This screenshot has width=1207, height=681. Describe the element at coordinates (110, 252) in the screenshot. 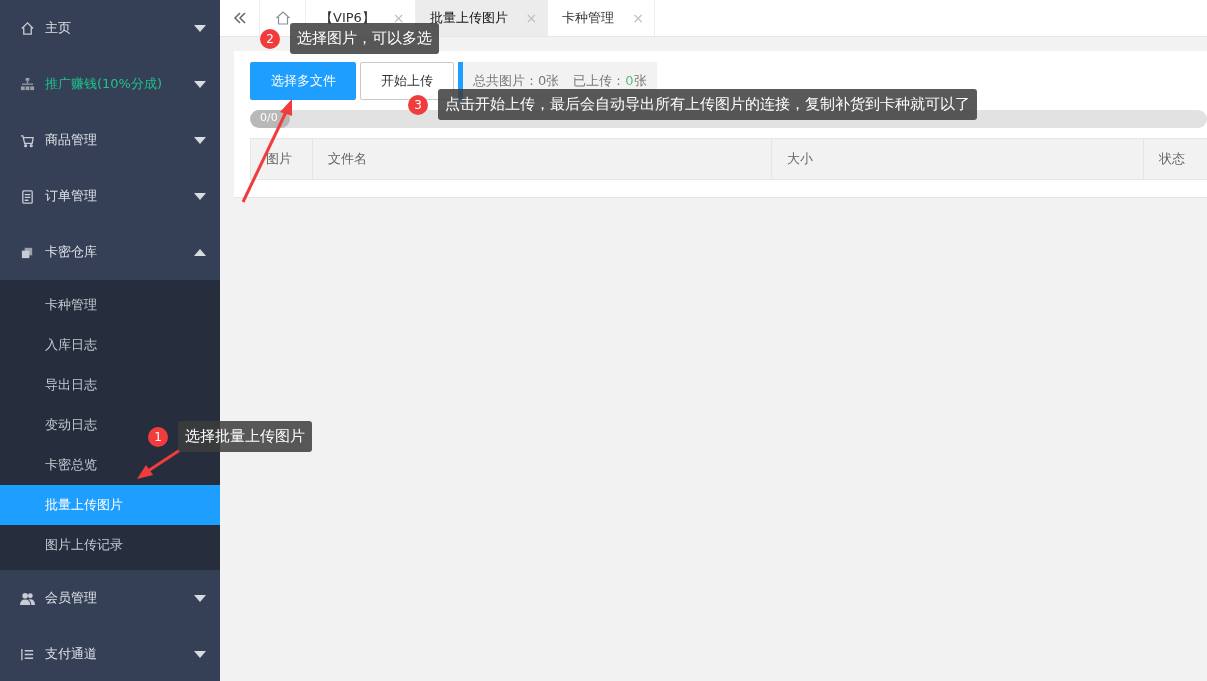

I see `menu-item: 卡密仓库` at that location.